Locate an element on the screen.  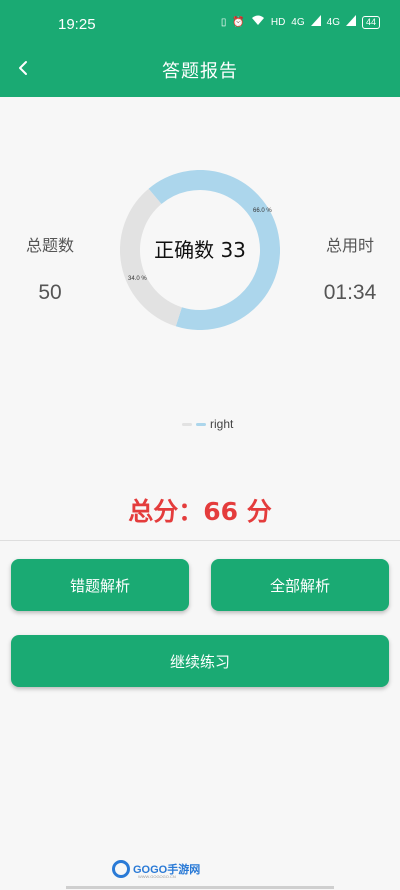
total-questions-stat: 总题数 50 is located at coordinates (50, 268).